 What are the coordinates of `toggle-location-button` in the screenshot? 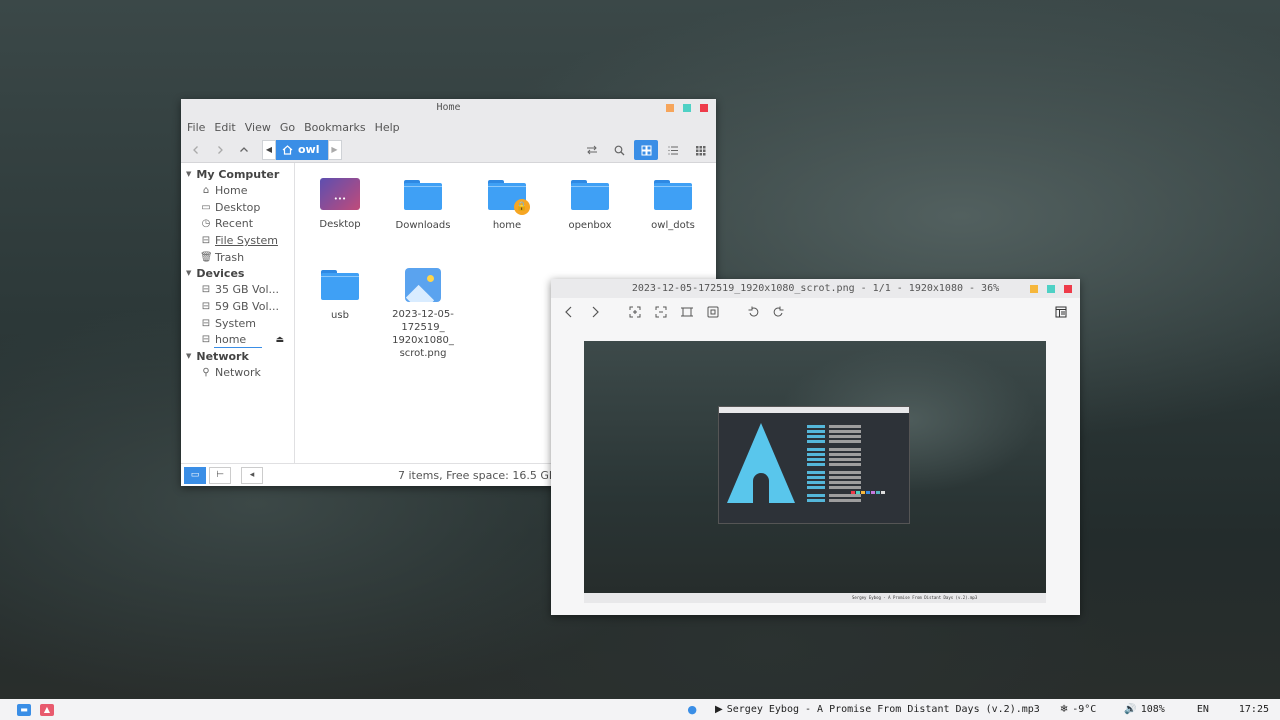 It's located at (592, 150).